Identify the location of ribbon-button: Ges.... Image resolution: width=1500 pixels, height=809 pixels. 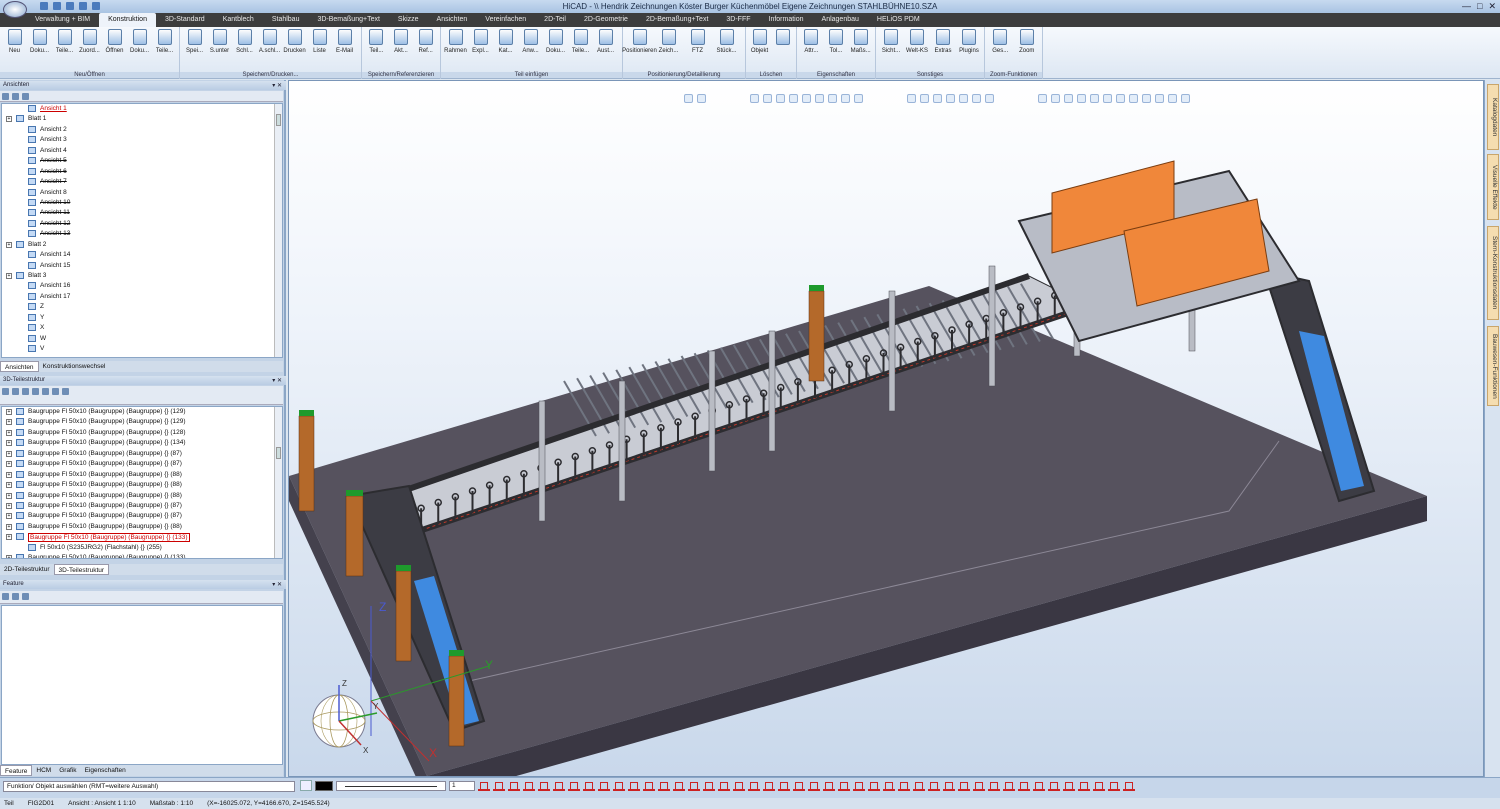
(1000, 41).